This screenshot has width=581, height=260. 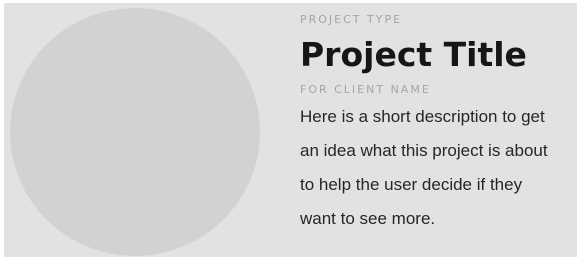 What do you see at coordinates (424, 150) in the screenshot?
I see `description-line: an idea what this project is about` at bounding box center [424, 150].